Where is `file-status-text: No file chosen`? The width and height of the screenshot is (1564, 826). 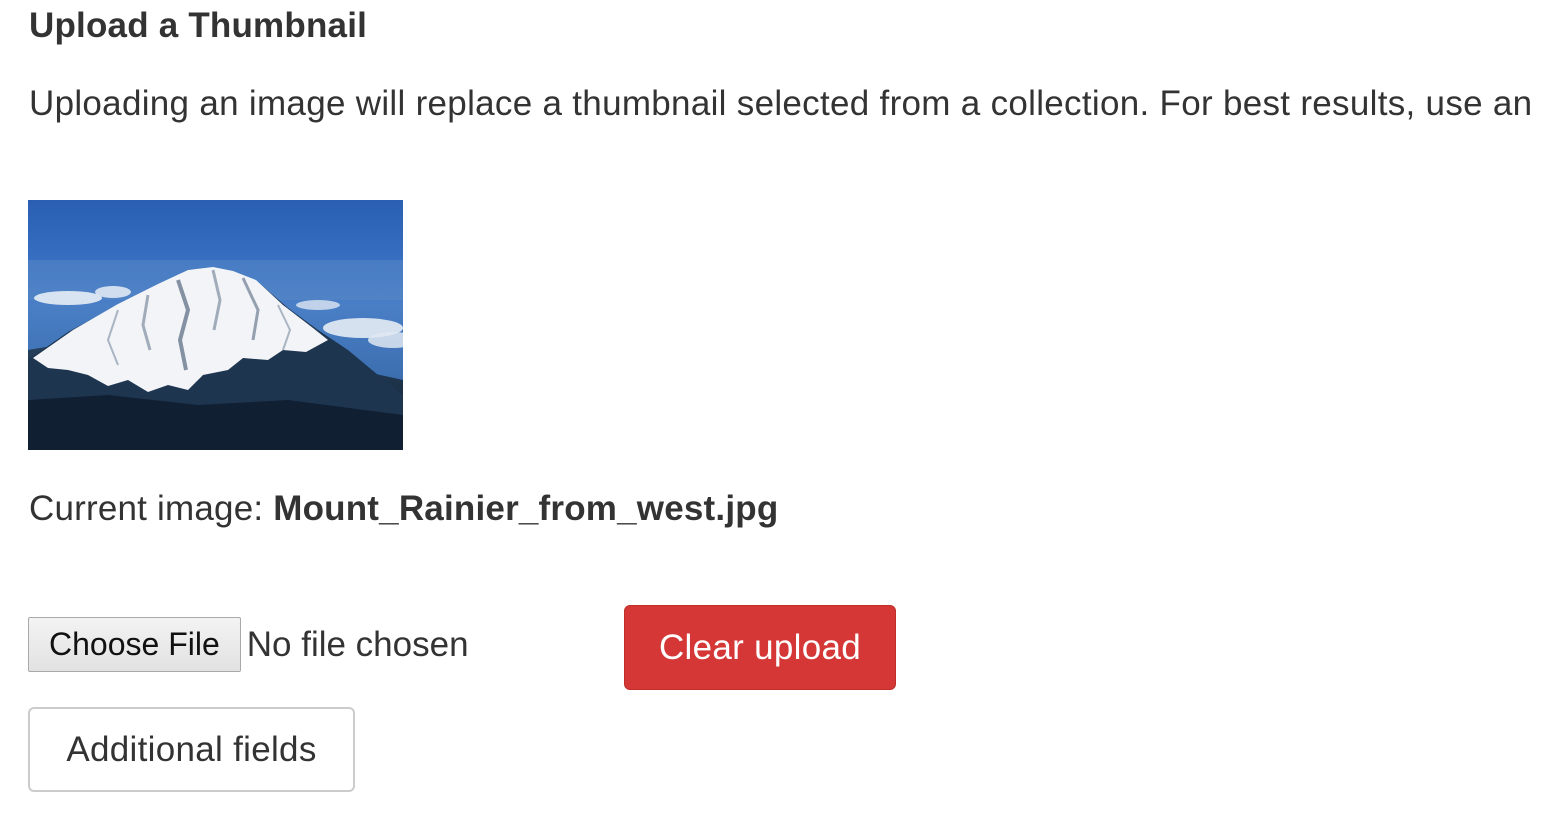
file-status-text: No file chosen is located at coordinates (357, 644).